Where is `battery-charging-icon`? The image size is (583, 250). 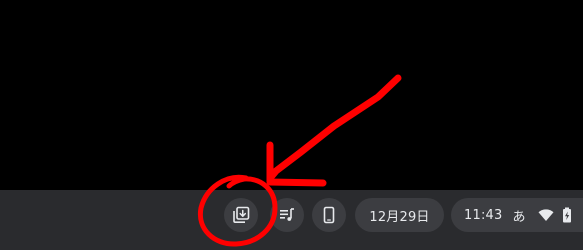 battery-charging-icon is located at coordinates (567, 215).